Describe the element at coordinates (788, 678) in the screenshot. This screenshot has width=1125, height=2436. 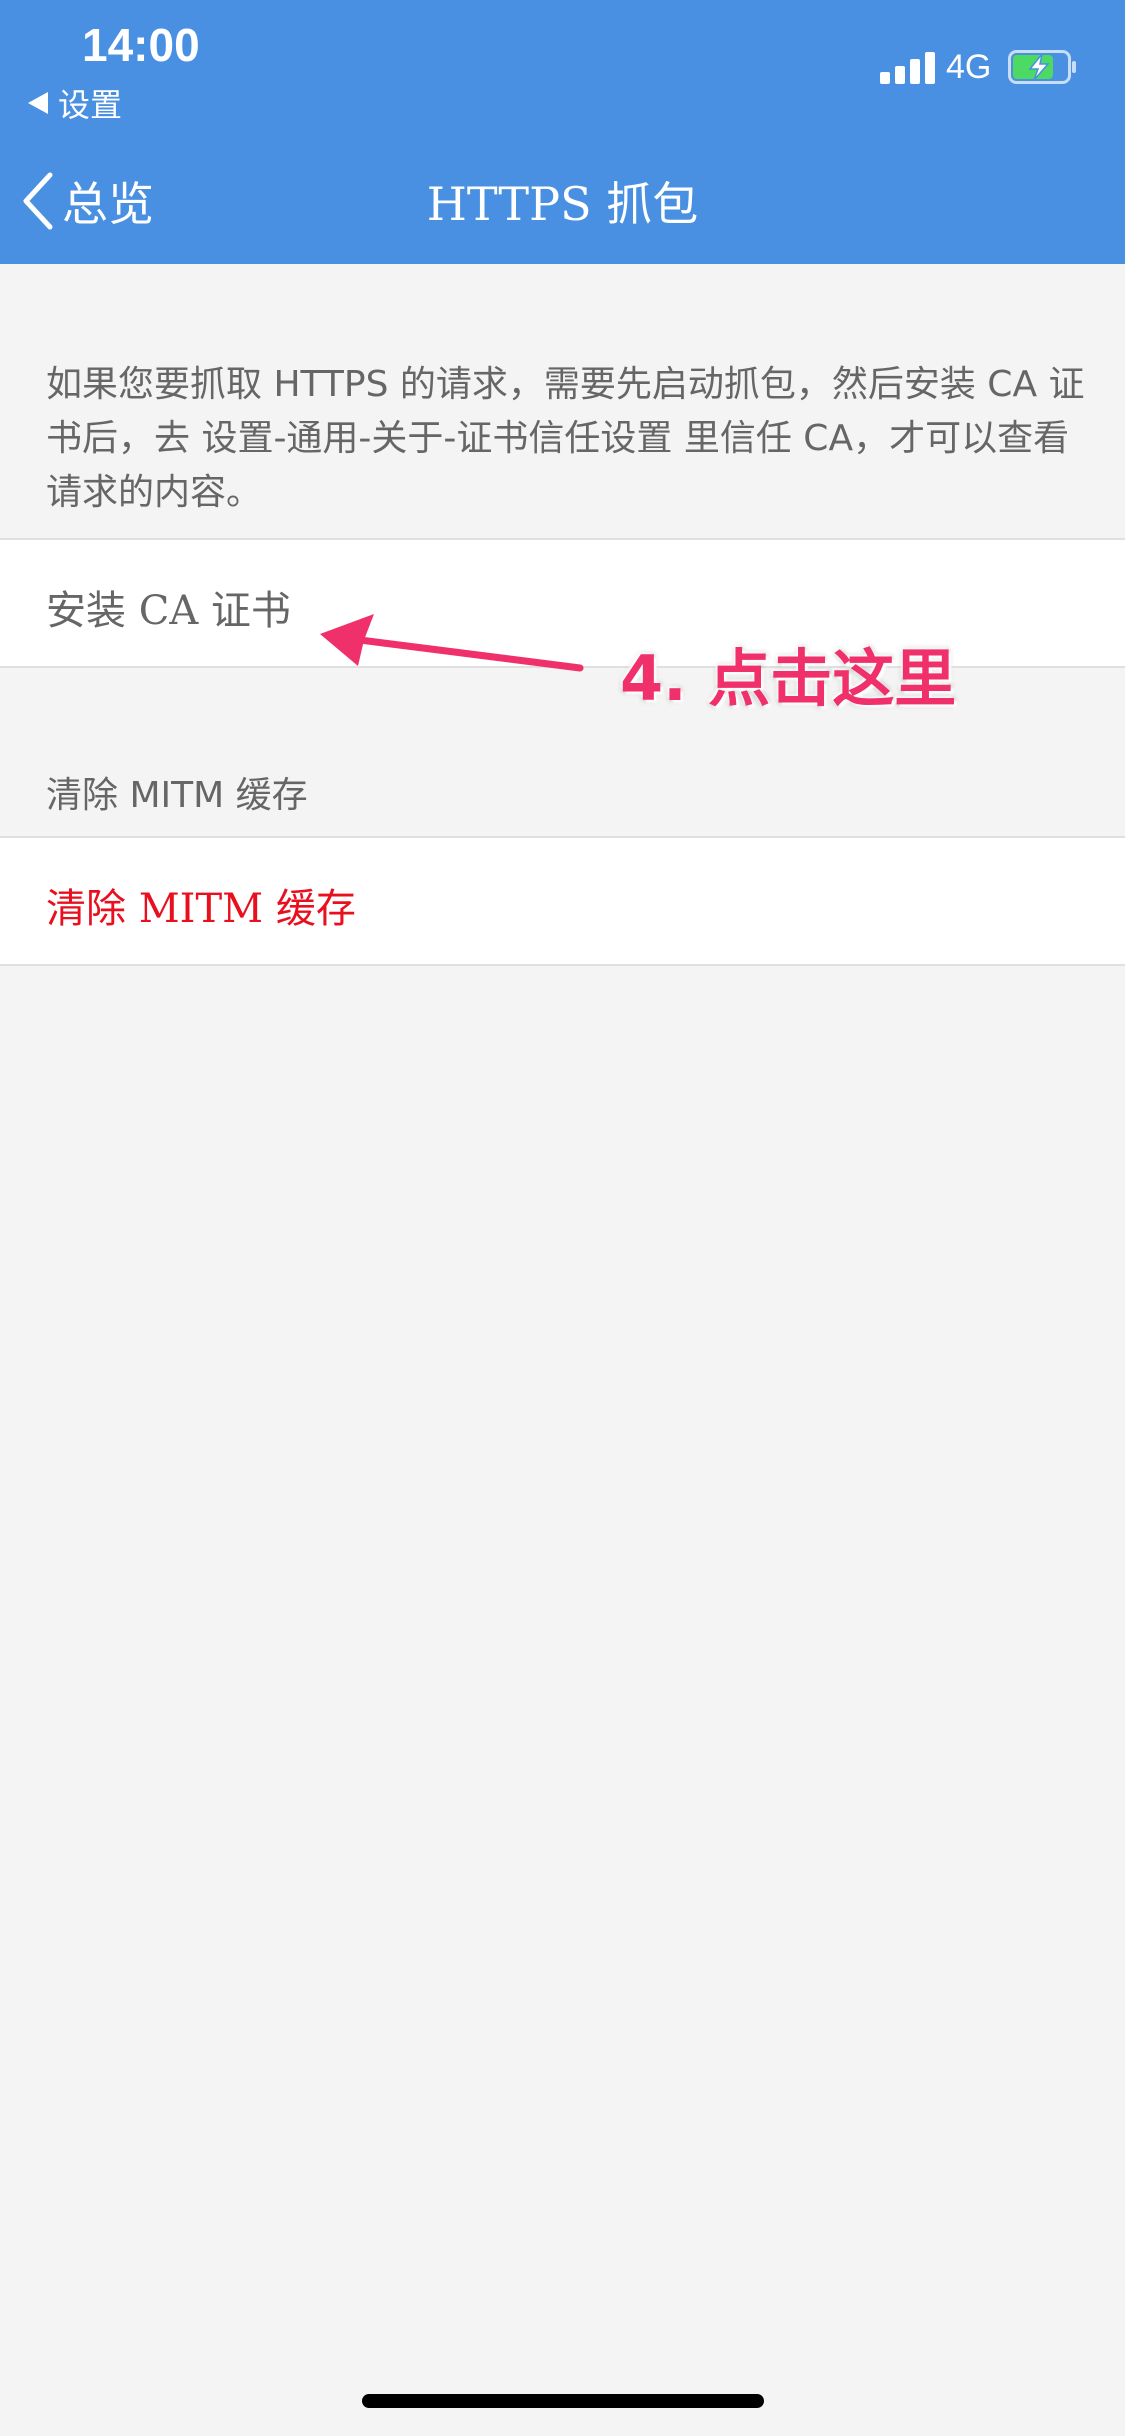
I see `tutorial-annotation: 4. 点击这里` at that location.